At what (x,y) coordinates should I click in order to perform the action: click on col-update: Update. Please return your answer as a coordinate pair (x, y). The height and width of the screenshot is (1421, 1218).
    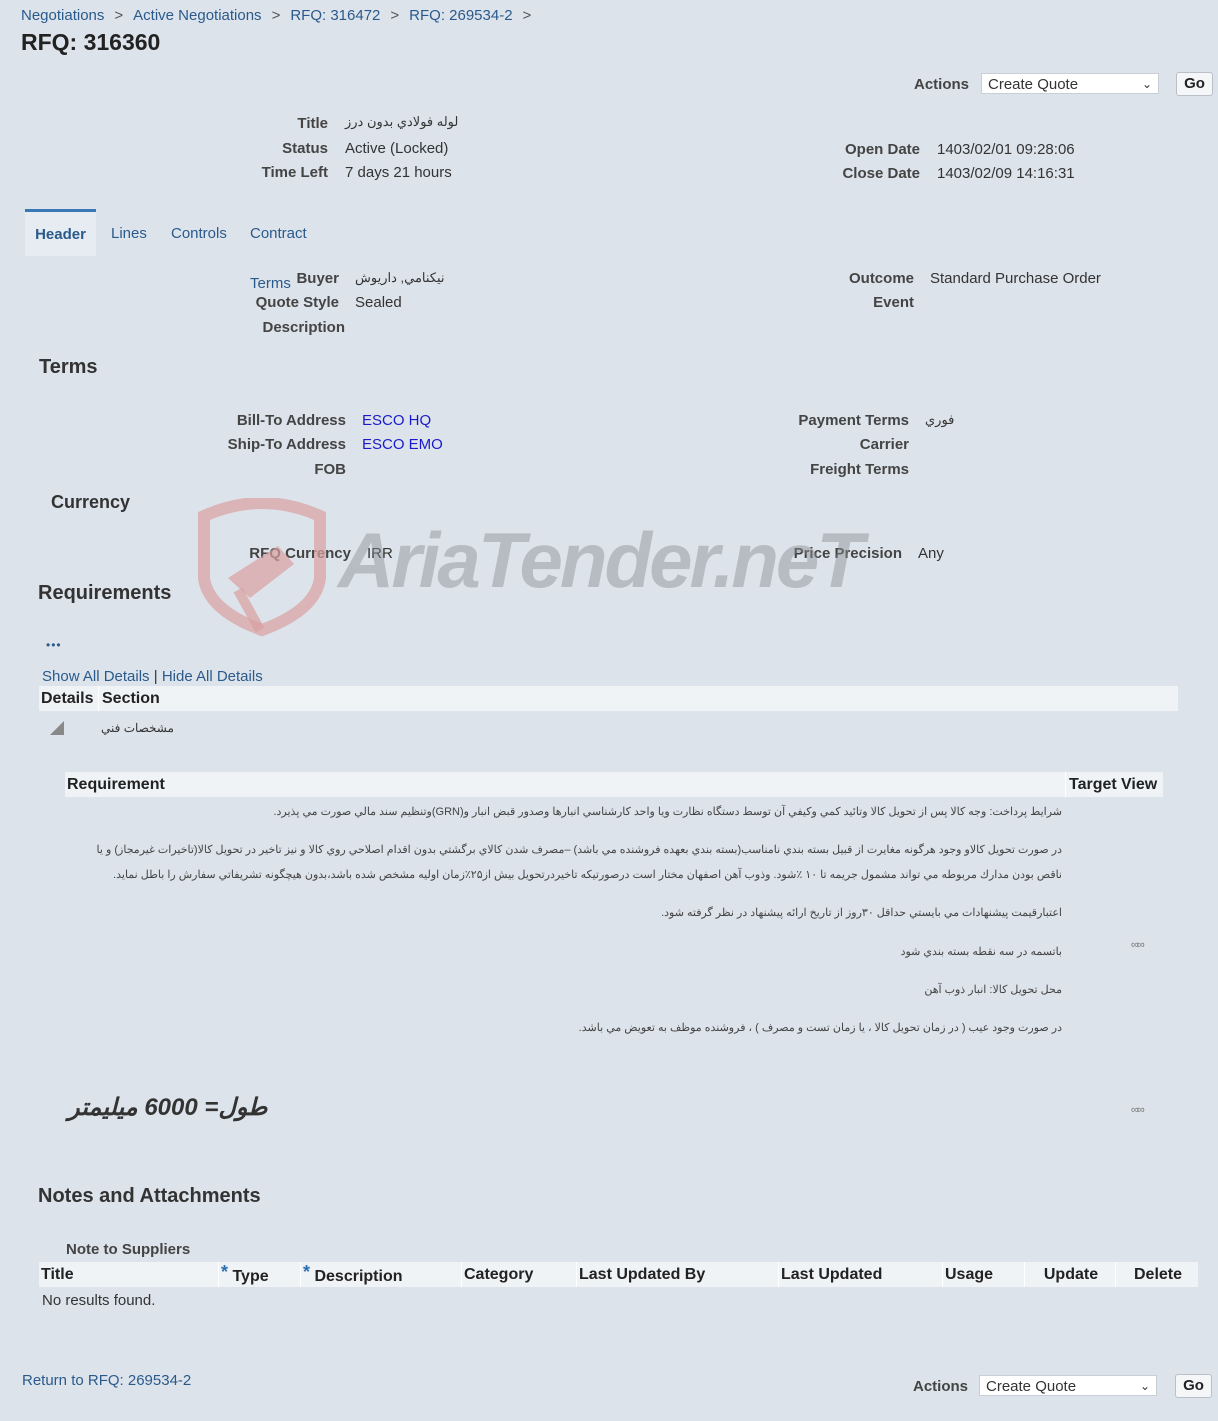
    Looking at the image, I should click on (1070, 1274).